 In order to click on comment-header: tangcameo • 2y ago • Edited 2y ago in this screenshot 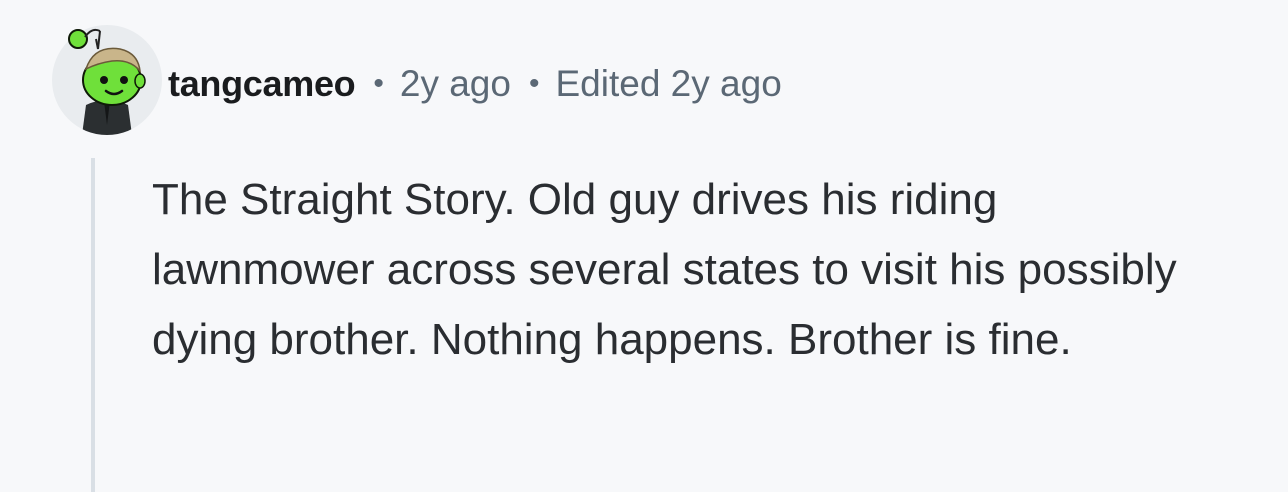, I will do `click(475, 84)`.